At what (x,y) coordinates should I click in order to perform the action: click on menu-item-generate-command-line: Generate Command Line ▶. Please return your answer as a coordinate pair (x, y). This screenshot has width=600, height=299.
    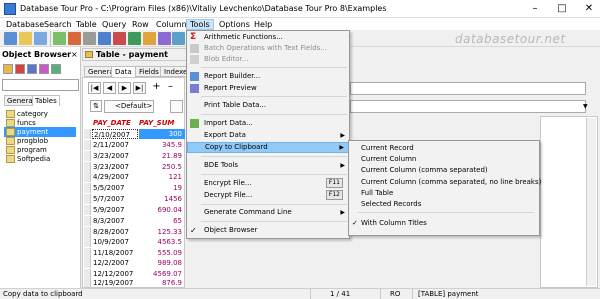
    Looking at the image, I should click on (268, 212).